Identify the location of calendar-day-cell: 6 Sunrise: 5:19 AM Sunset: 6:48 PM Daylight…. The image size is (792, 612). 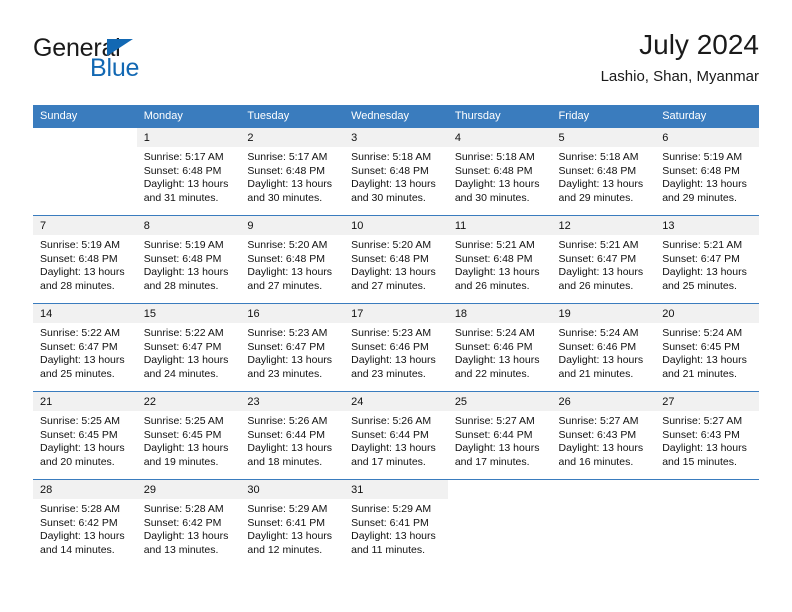
(707, 171).